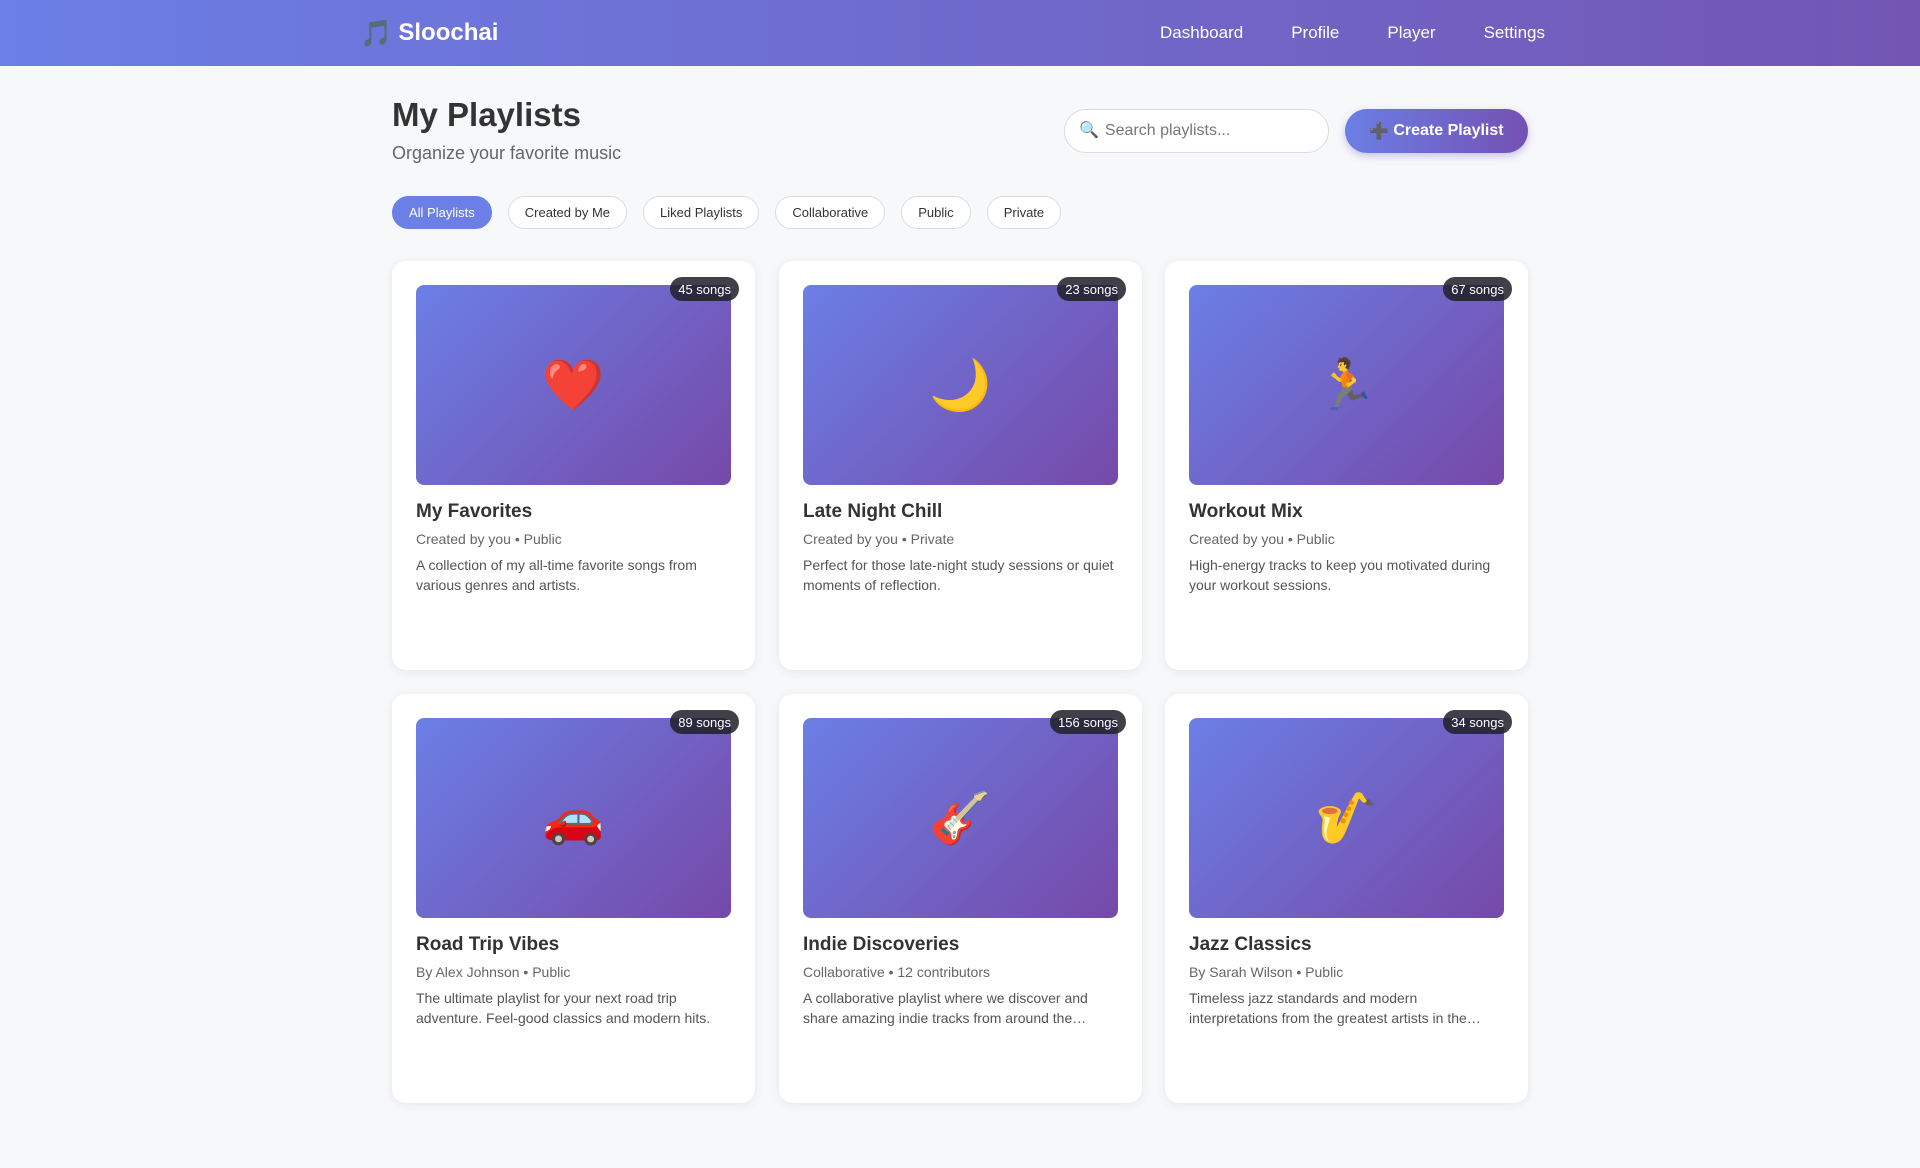 The image size is (1920, 1168). What do you see at coordinates (1201, 33) in the screenshot?
I see `nav-link-dashboard: Dashboard` at bounding box center [1201, 33].